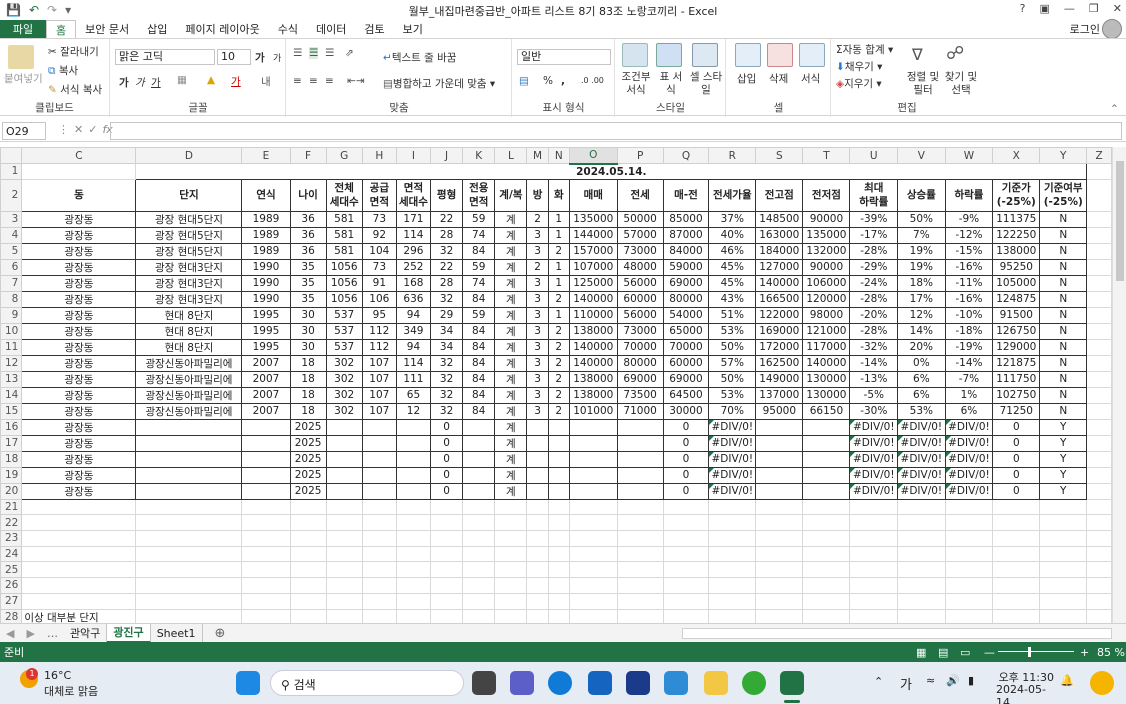  What do you see at coordinates (686, 283) in the screenshot?
I see `cell: 69000` at bounding box center [686, 283].